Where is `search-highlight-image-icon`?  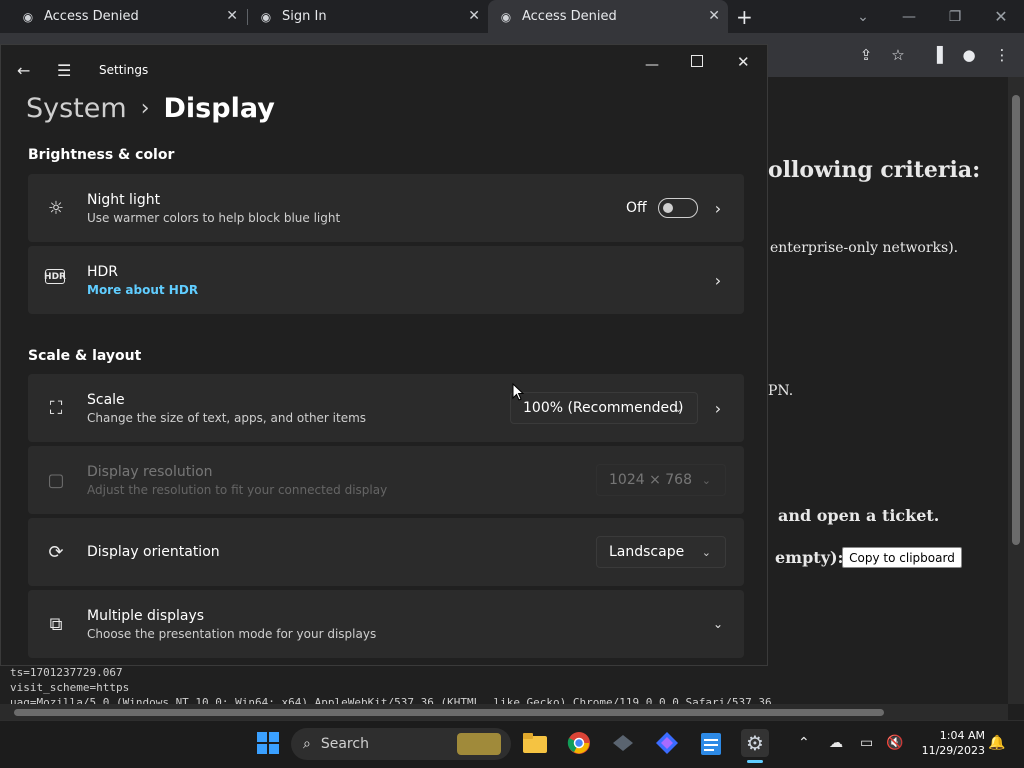
search-highlight-image-icon is located at coordinates (479, 744).